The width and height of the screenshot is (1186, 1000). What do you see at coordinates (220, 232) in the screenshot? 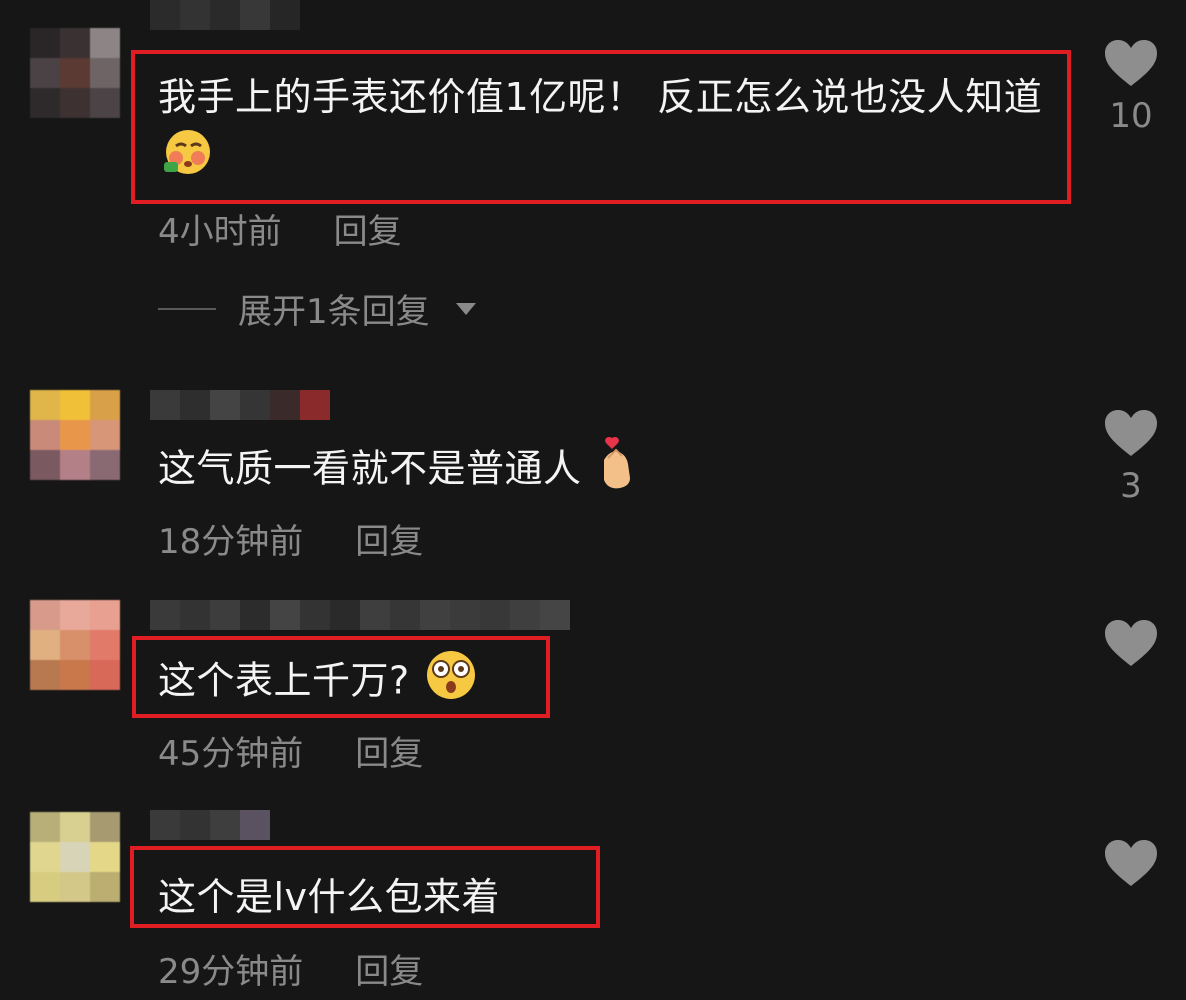
I see `timestamp: 4小时前` at bounding box center [220, 232].